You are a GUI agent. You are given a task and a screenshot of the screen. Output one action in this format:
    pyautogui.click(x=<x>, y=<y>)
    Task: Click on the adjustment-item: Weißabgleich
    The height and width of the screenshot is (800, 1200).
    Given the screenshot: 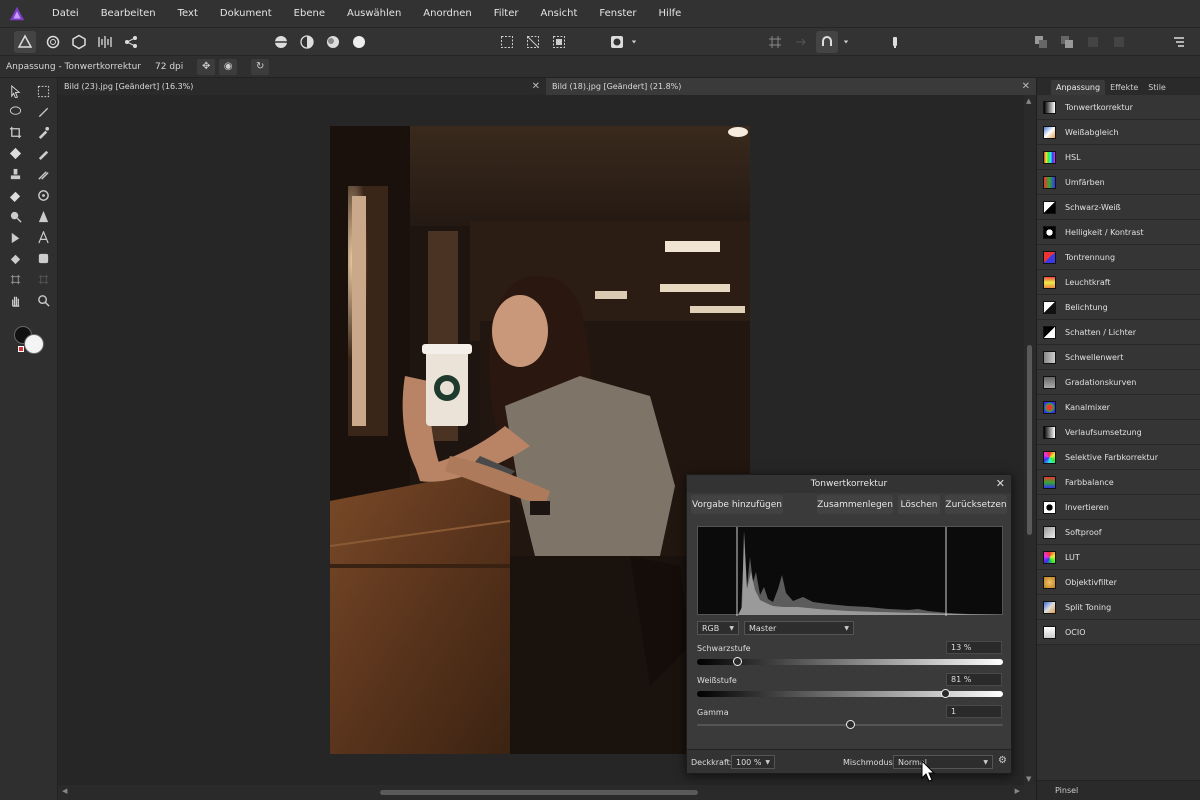 What is the action you would take?
    pyautogui.click(x=1118, y=132)
    